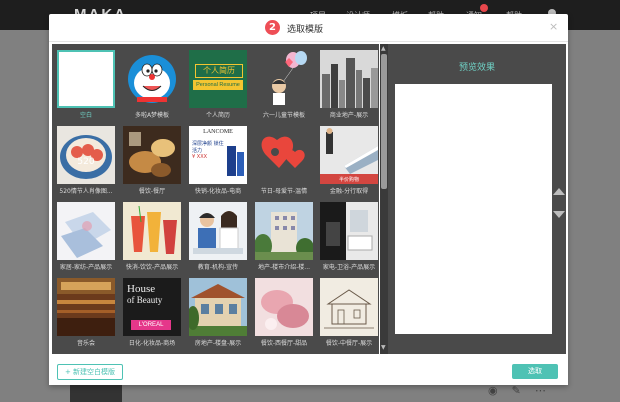 This screenshot has height=402, width=620. What do you see at coordinates (349, 155) in the screenshot?
I see `finance-train-thumb: 半价购物` at bounding box center [349, 155].